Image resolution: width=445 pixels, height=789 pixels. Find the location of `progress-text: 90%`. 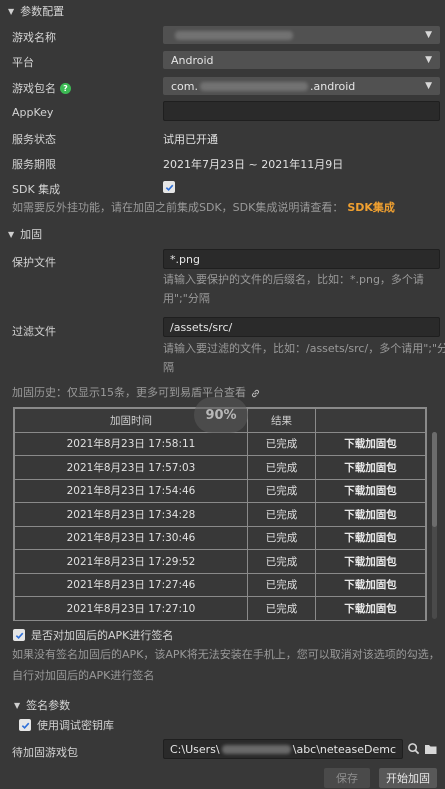

progress-text: 90% is located at coordinates (221, 415).